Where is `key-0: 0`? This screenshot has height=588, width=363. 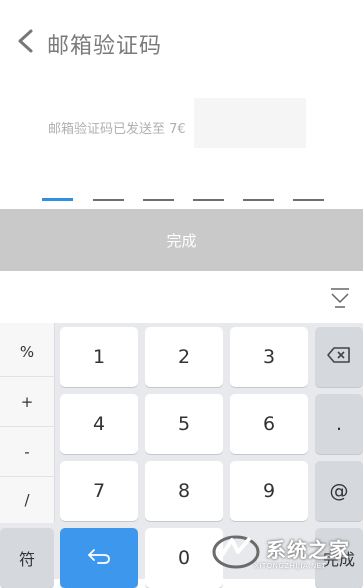 key-0: 0 is located at coordinates (184, 558).